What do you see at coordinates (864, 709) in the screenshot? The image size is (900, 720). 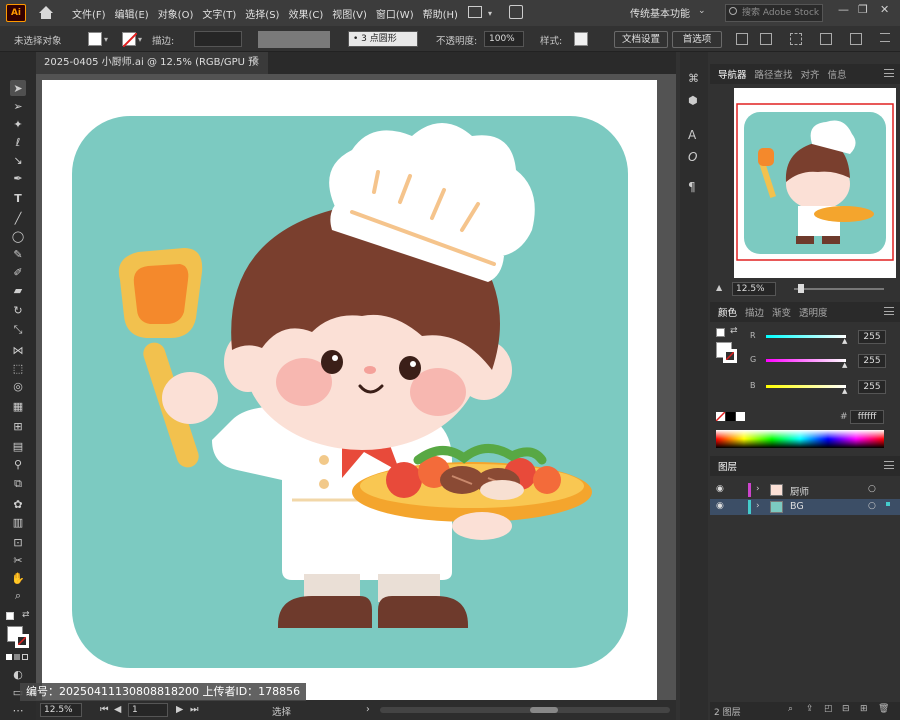 I see `new-layer-icon: ⊞` at bounding box center [864, 709].